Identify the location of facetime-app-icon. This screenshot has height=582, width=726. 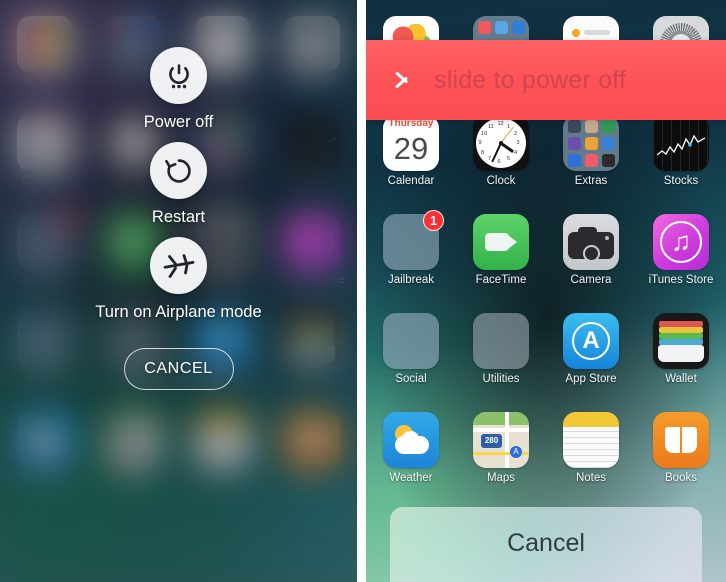
(501, 242).